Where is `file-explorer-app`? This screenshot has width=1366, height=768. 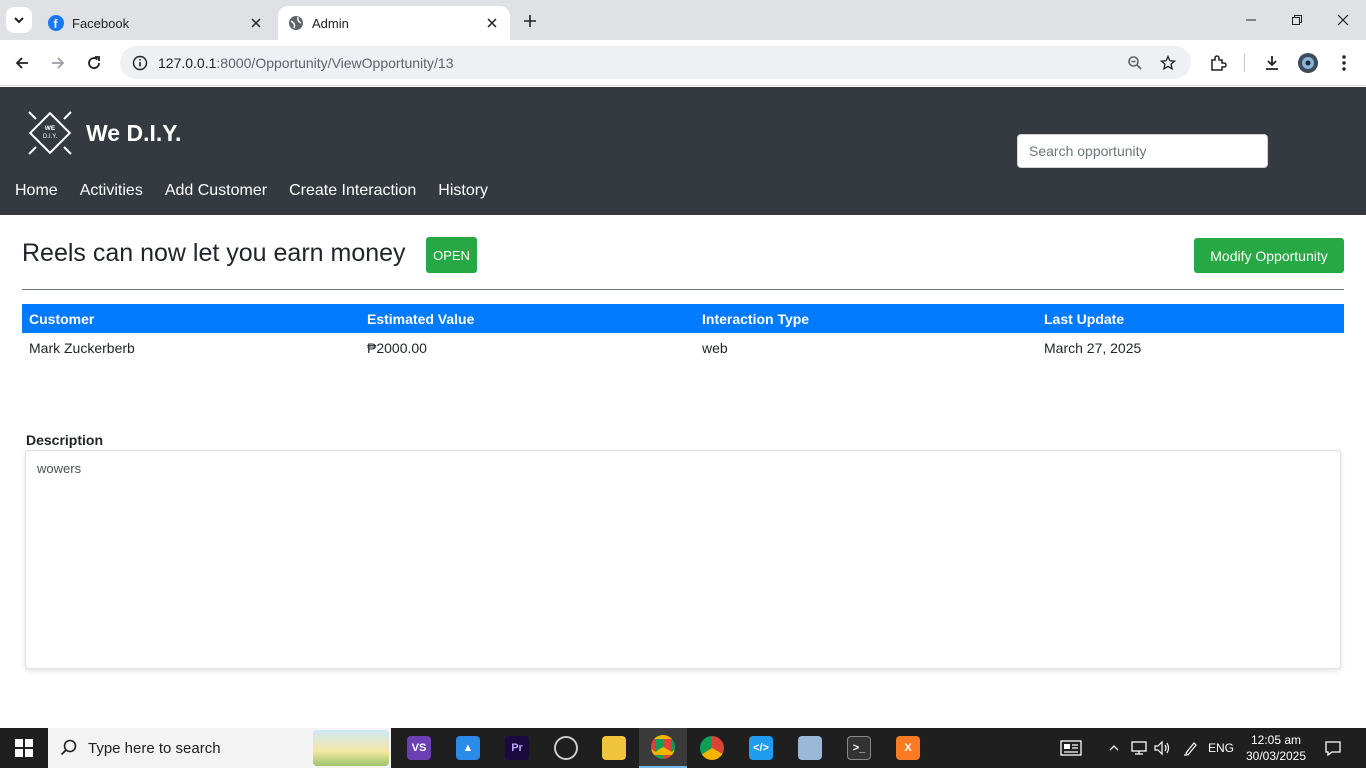 file-explorer-app is located at coordinates (614, 748).